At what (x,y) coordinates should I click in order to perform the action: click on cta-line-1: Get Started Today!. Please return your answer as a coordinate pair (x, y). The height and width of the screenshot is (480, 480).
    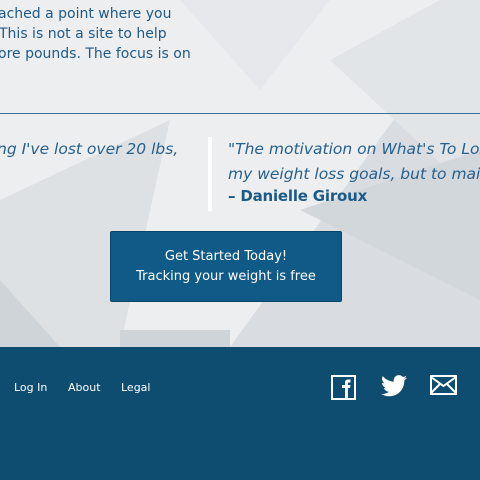
    Looking at the image, I should click on (226, 256).